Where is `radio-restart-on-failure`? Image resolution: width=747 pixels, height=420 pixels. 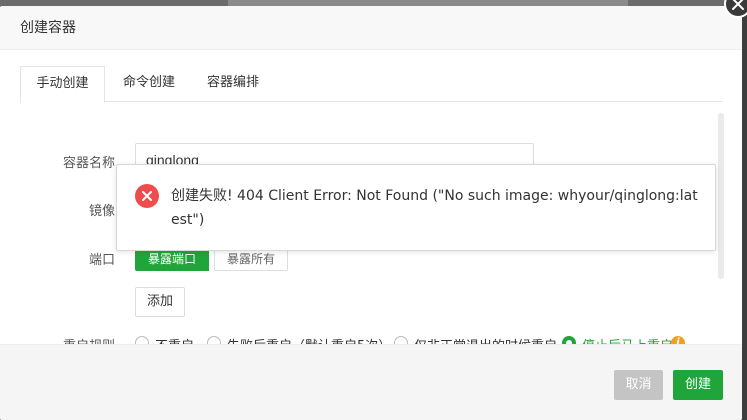 radio-restart-on-failure is located at coordinates (214, 340).